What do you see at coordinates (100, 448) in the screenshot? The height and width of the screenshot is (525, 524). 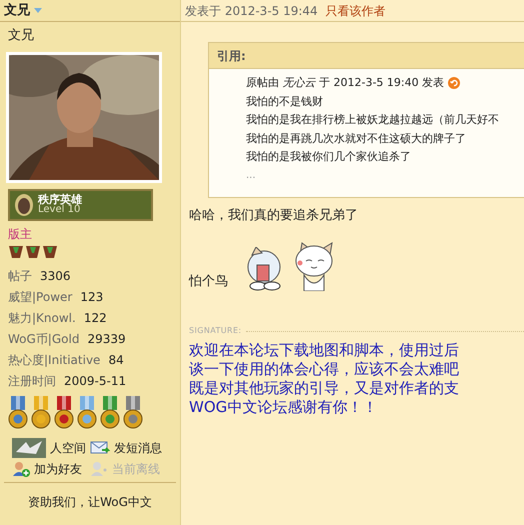 I see `envelope-icon` at bounding box center [100, 448].